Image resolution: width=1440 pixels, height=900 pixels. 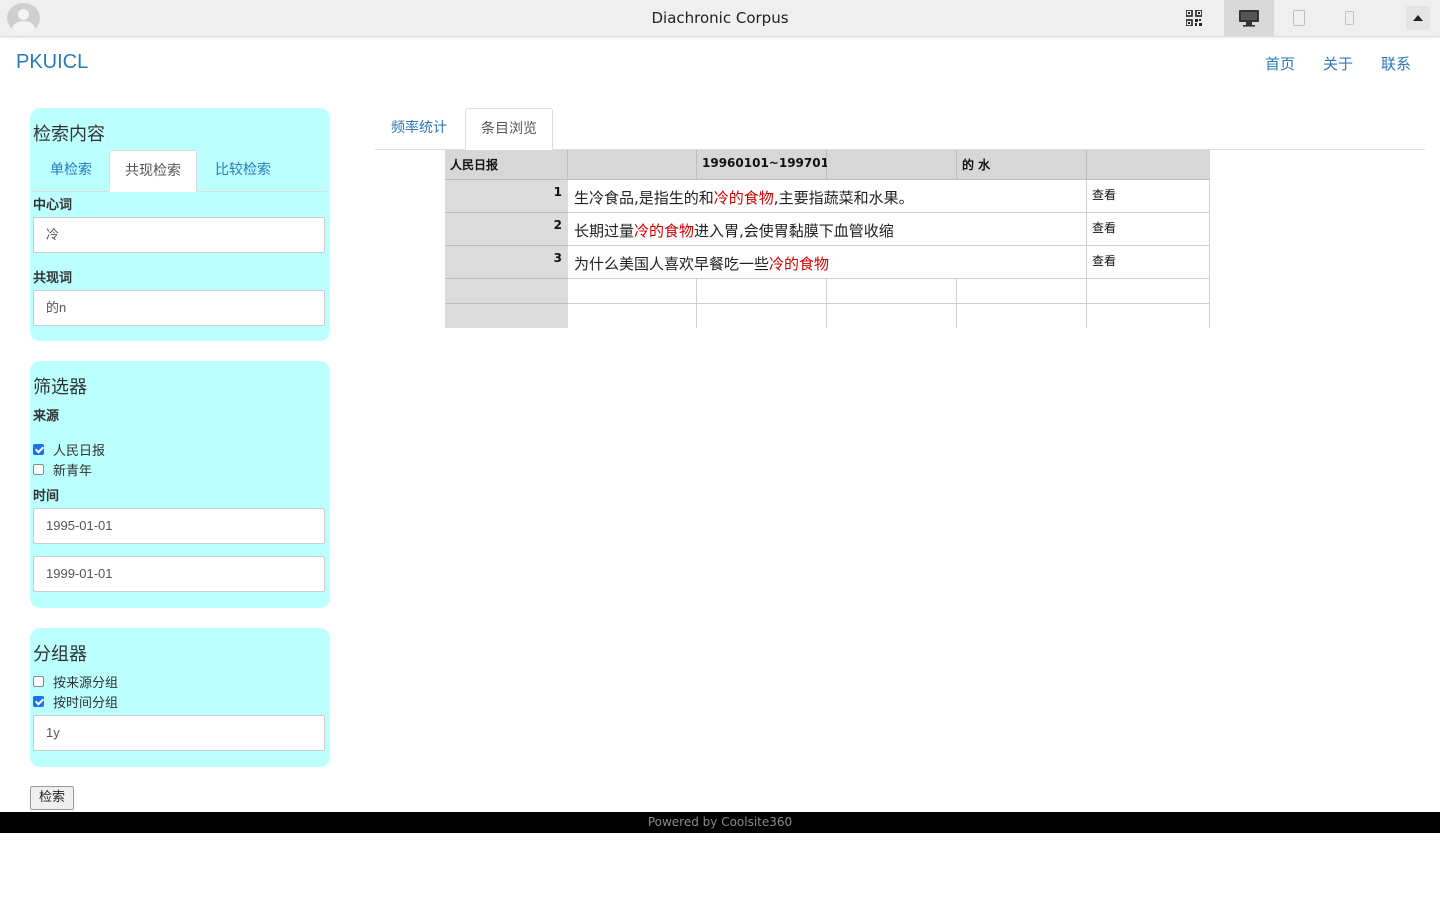 What do you see at coordinates (38, 681) in the screenshot?
I see `checkbox-group-by-source` at bounding box center [38, 681].